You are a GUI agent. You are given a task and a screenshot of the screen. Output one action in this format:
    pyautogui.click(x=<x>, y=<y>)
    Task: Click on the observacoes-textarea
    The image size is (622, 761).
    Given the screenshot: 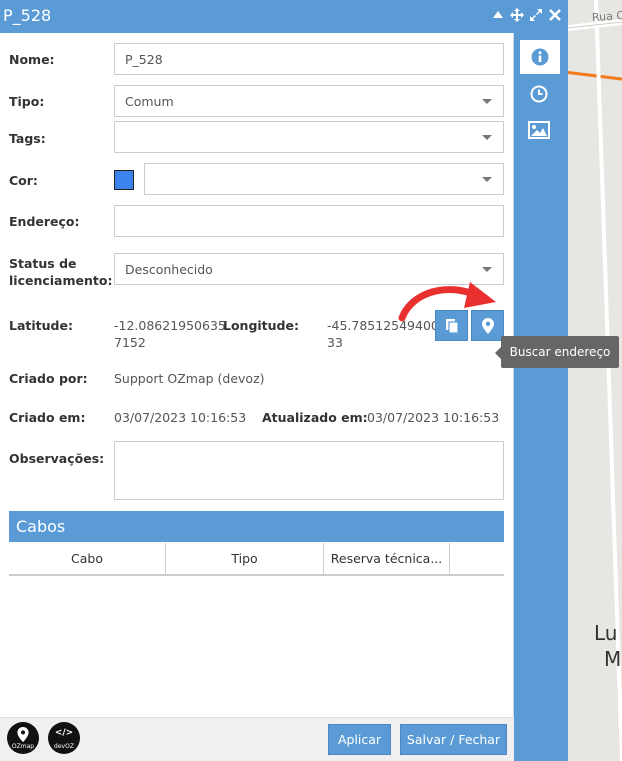 What is the action you would take?
    pyautogui.click(x=309, y=470)
    